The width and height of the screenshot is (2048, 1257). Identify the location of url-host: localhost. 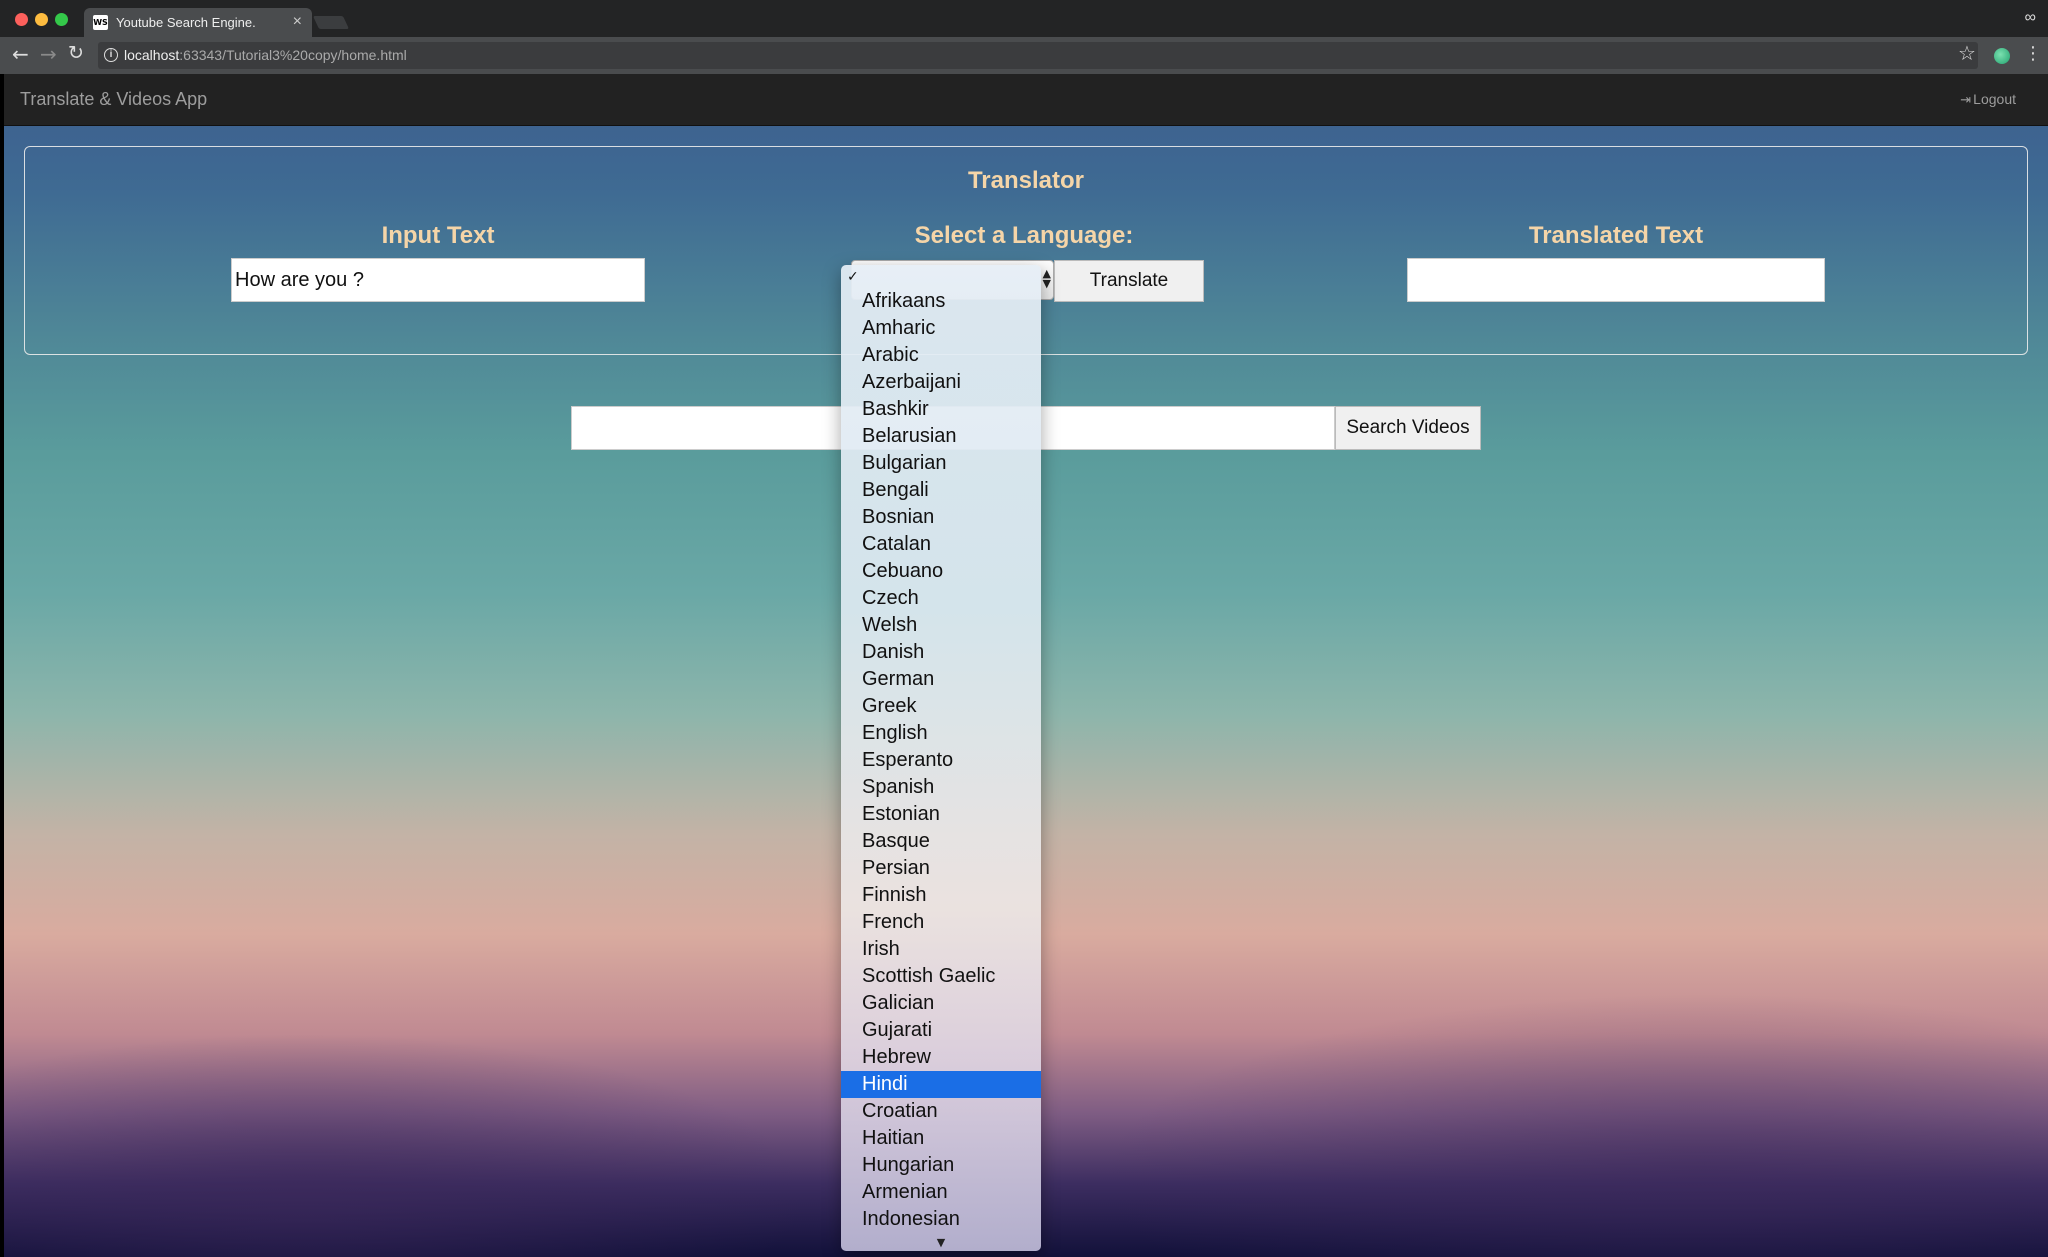
(152, 55).